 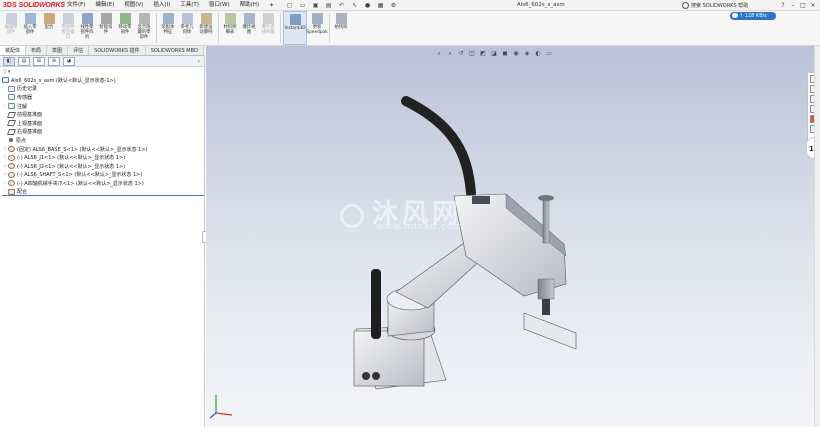 What do you see at coordinates (317, 18) in the screenshot?
I see `speedpak-icon` at bounding box center [317, 18].